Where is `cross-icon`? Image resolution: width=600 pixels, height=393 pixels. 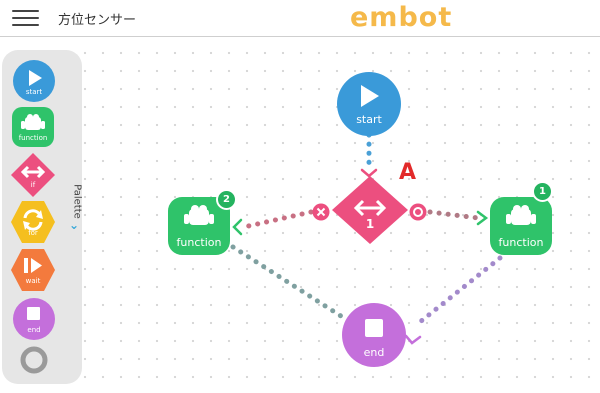 cross-icon is located at coordinates (321, 212).